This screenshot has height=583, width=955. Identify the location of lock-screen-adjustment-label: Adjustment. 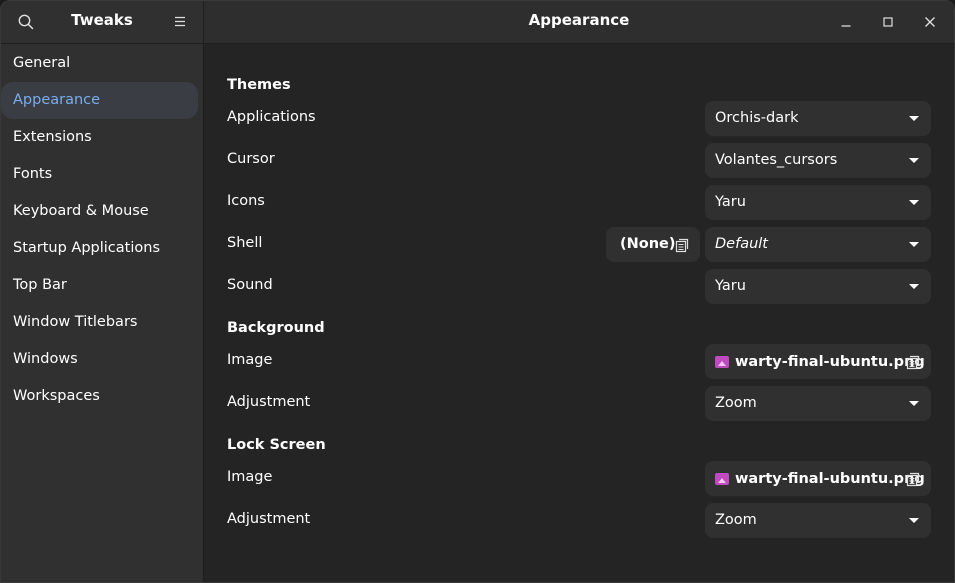
(269, 519).